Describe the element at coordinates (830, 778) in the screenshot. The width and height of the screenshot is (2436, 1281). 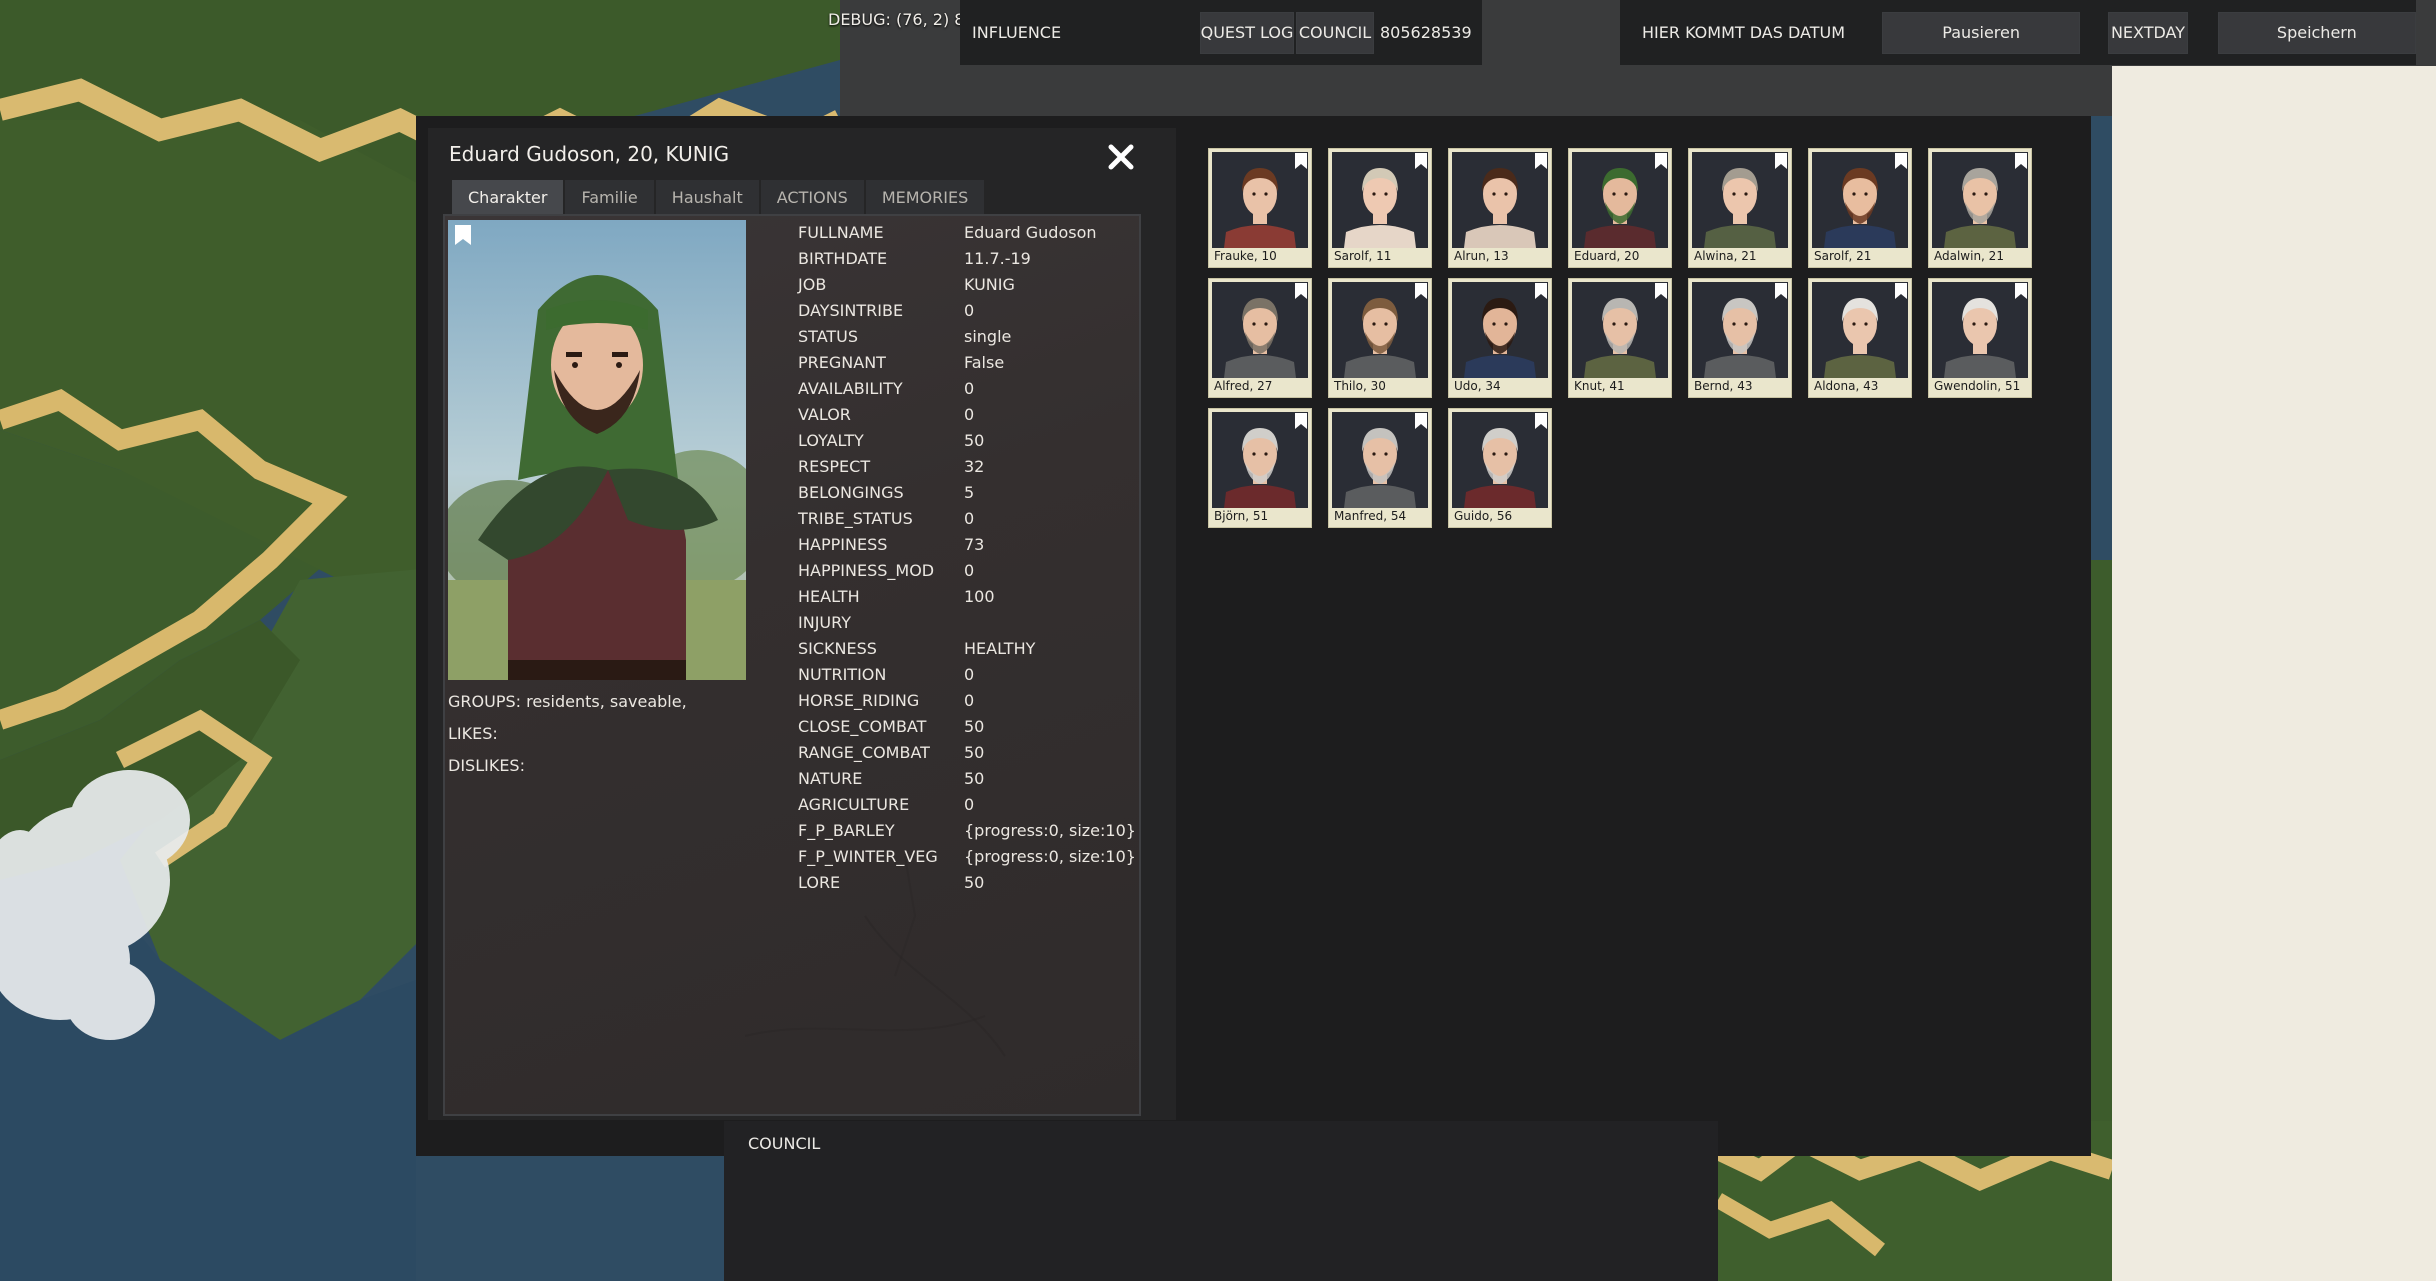
I see `stat-key: NATURE` at that location.